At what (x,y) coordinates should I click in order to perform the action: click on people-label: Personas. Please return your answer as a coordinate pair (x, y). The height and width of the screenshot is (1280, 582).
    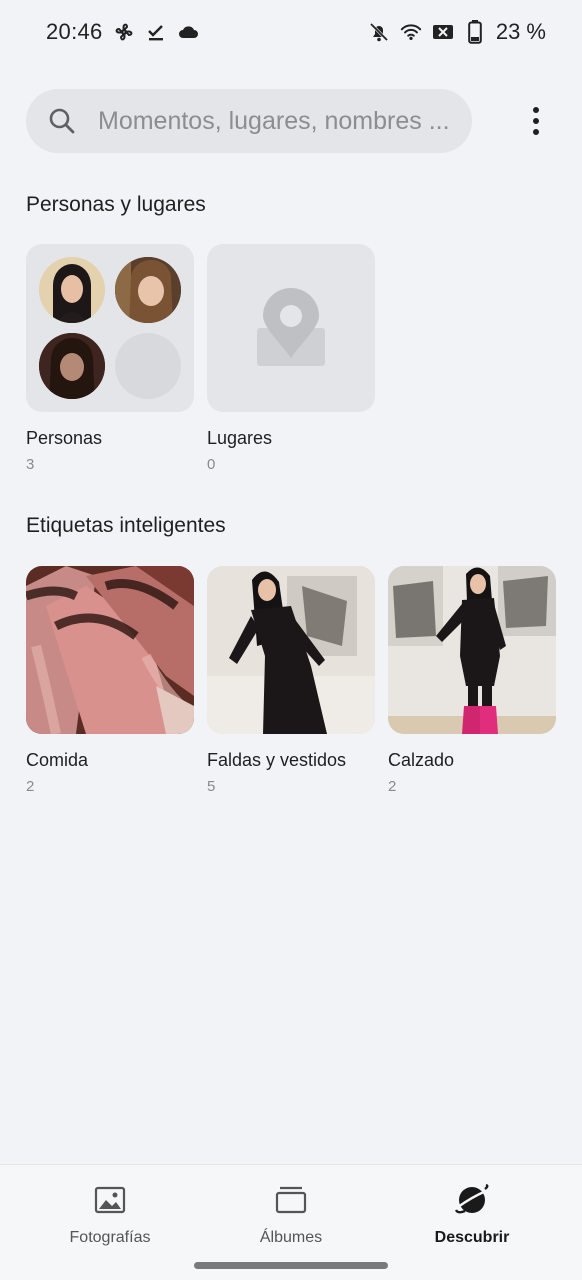
    Looking at the image, I should click on (64, 438).